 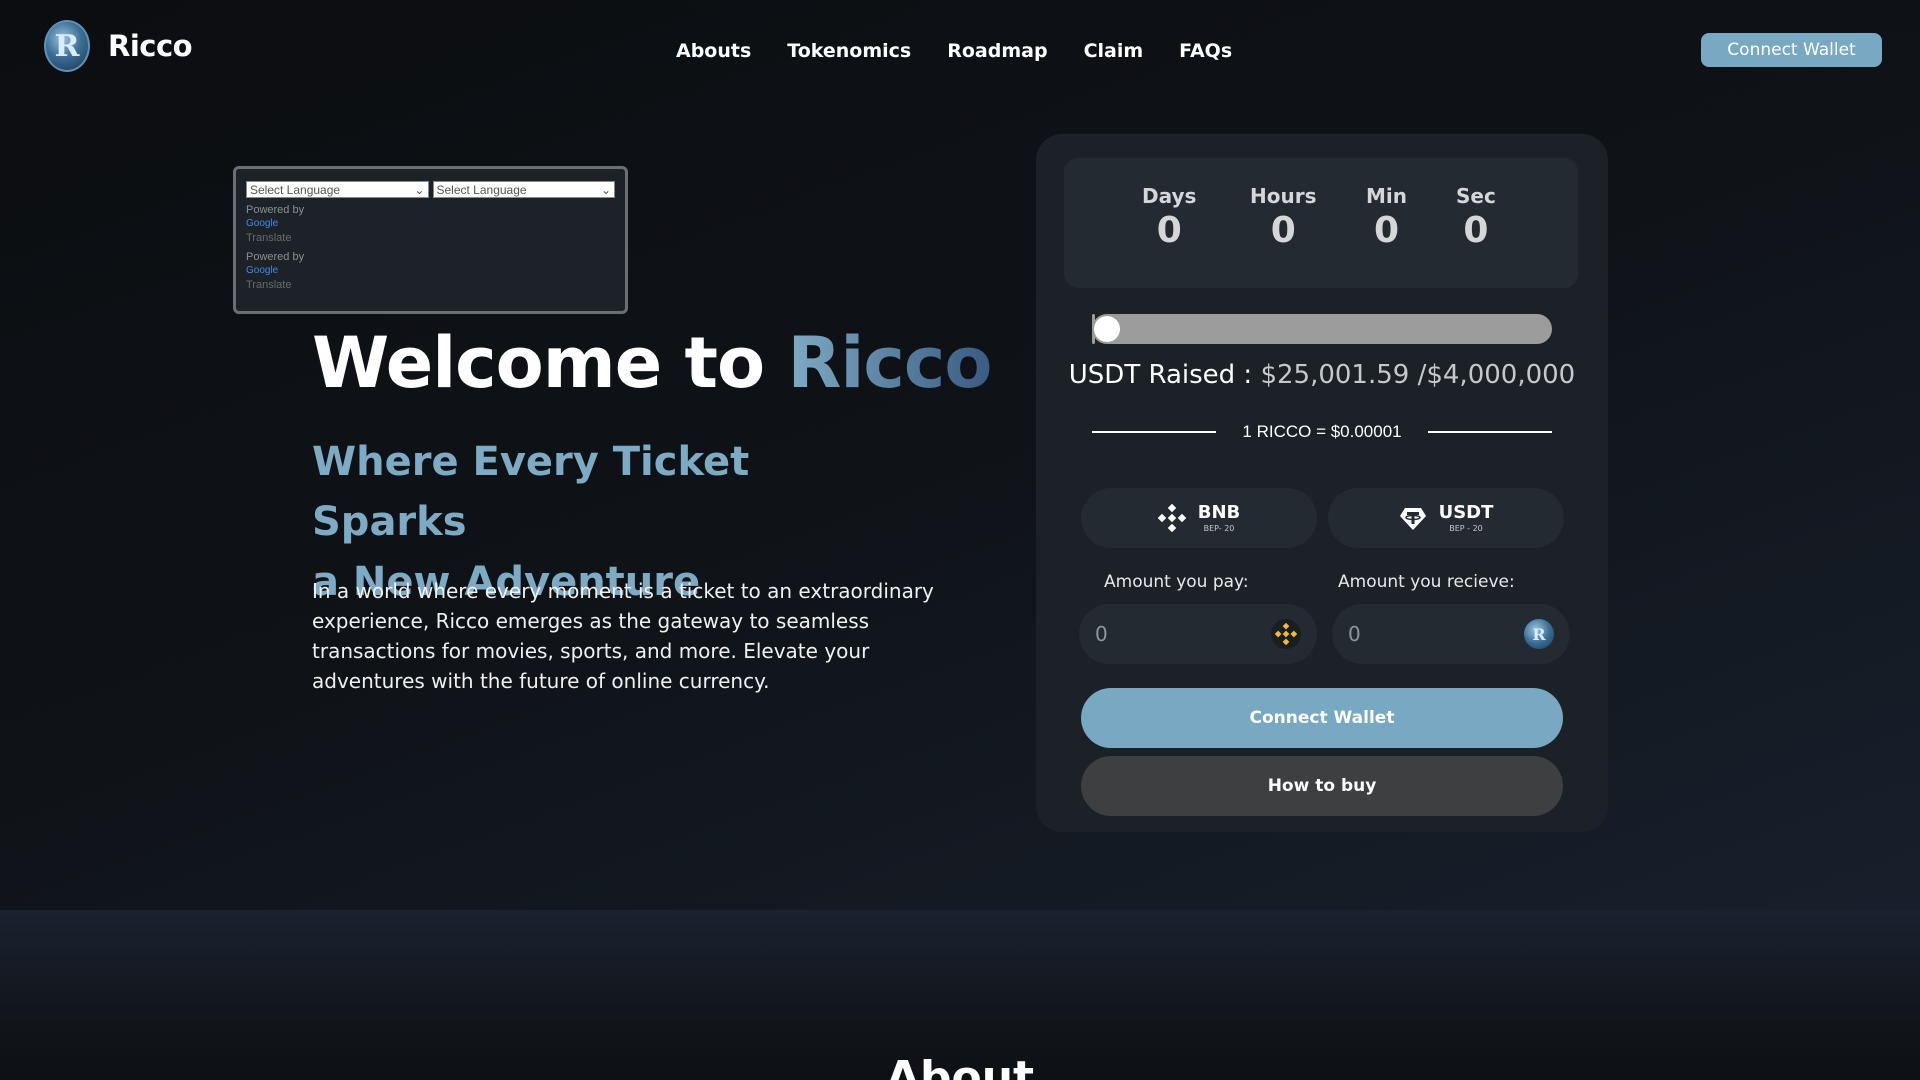 What do you see at coordinates (1539, 634) in the screenshot?
I see `ricco-token-icon: R` at bounding box center [1539, 634].